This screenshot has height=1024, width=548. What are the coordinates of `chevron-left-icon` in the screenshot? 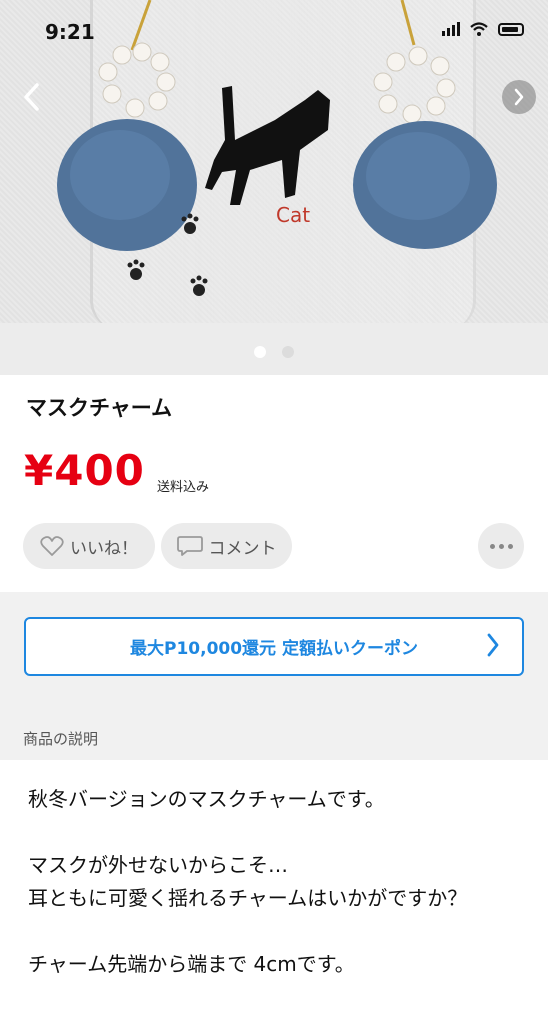 It's located at (31, 97).